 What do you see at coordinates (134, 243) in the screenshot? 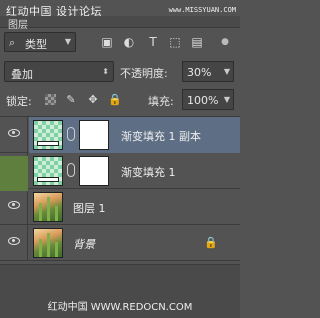
I see `layer-body: 背景 🔒` at bounding box center [134, 243].